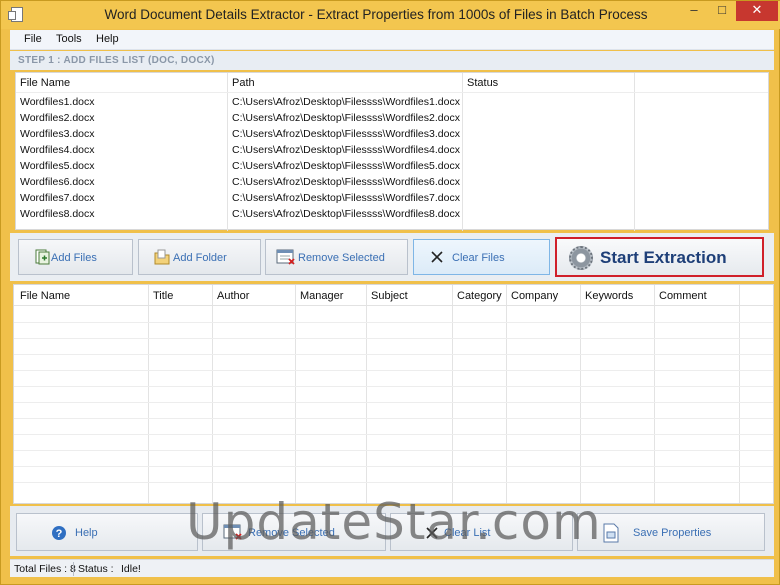 The width and height of the screenshot is (780, 585). I want to click on col-header-subject: Subject, so click(389, 296).